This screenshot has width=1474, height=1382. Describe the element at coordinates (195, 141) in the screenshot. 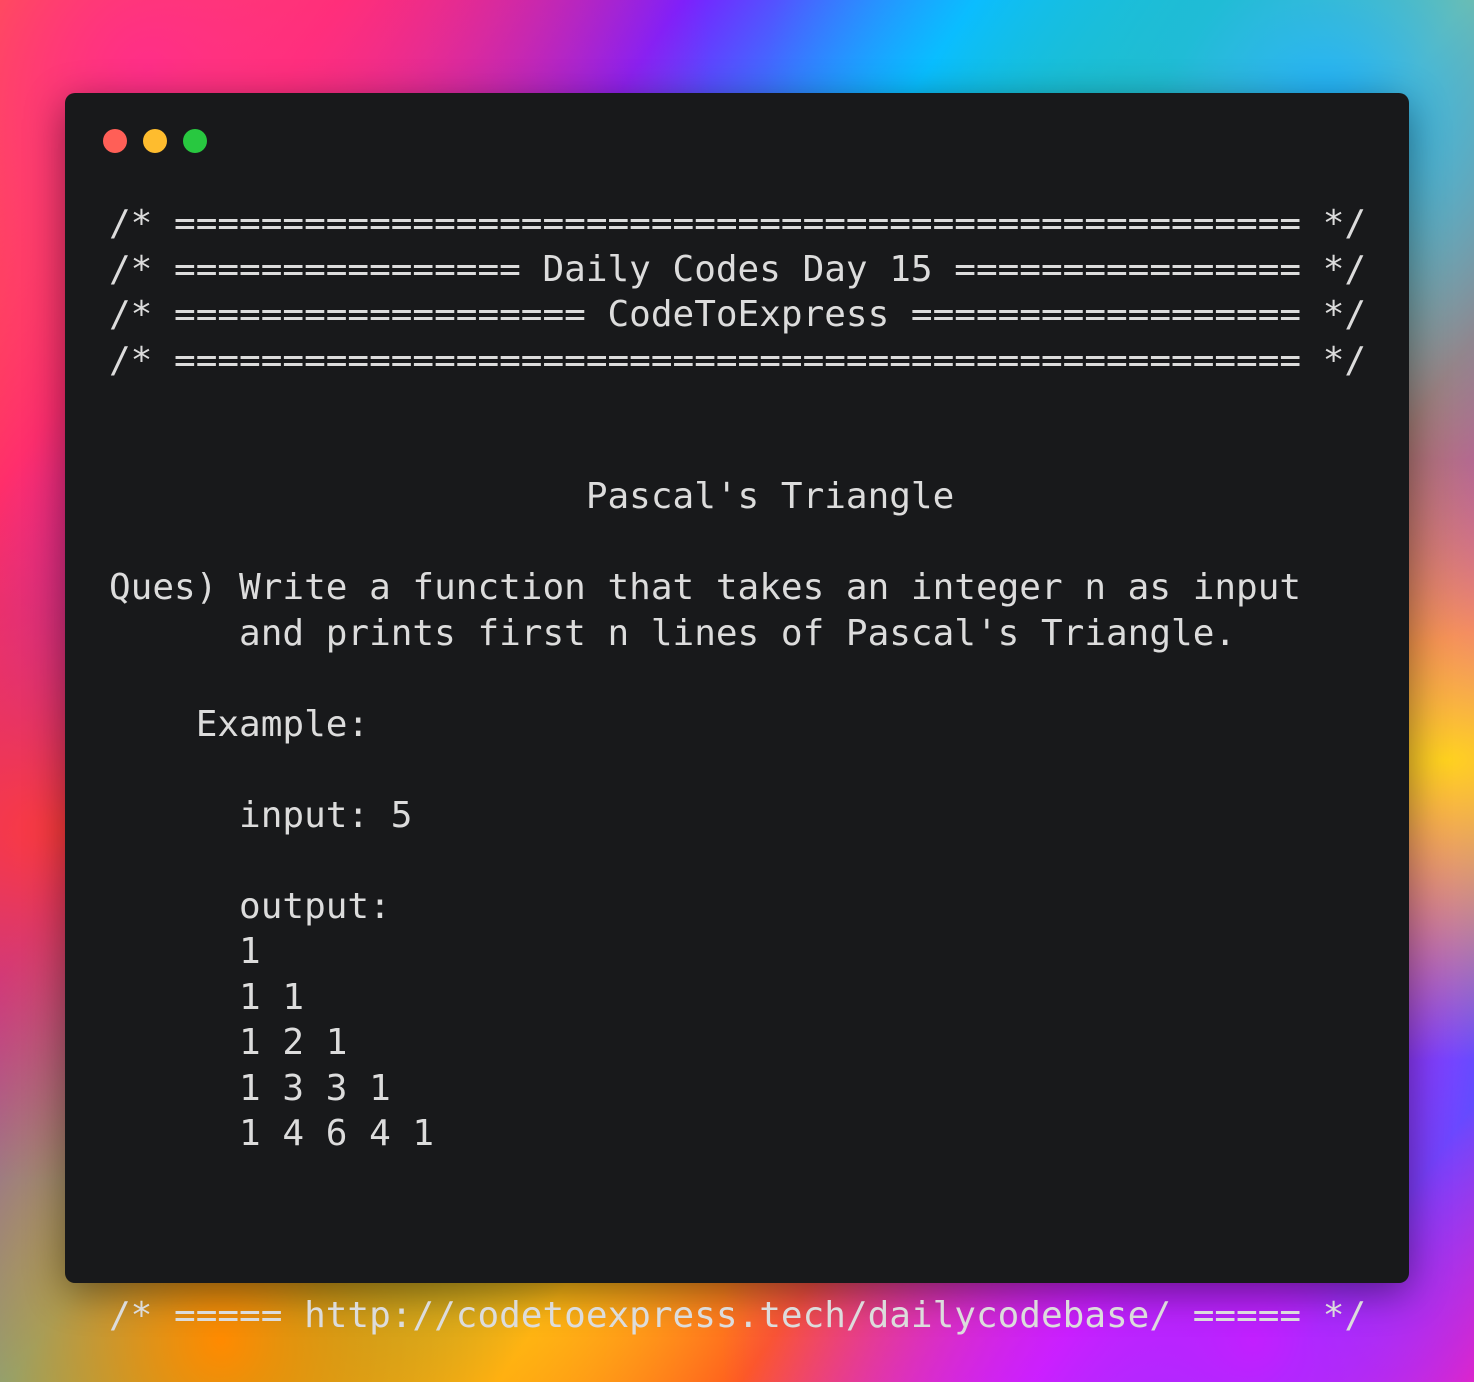

I see `maximize-dot-icon` at that location.